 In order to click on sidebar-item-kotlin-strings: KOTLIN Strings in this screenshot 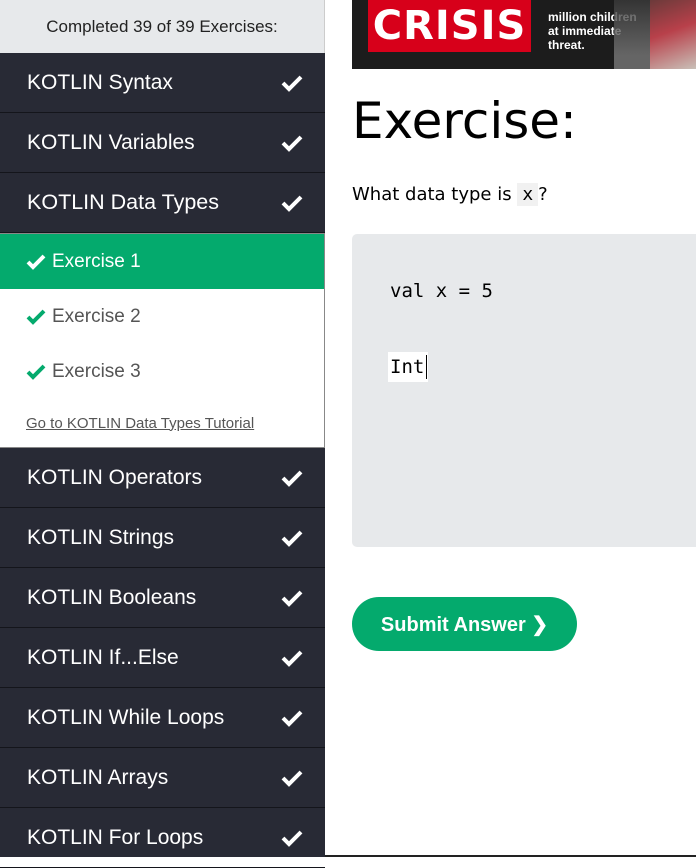, I will do `click(162, 538)`.